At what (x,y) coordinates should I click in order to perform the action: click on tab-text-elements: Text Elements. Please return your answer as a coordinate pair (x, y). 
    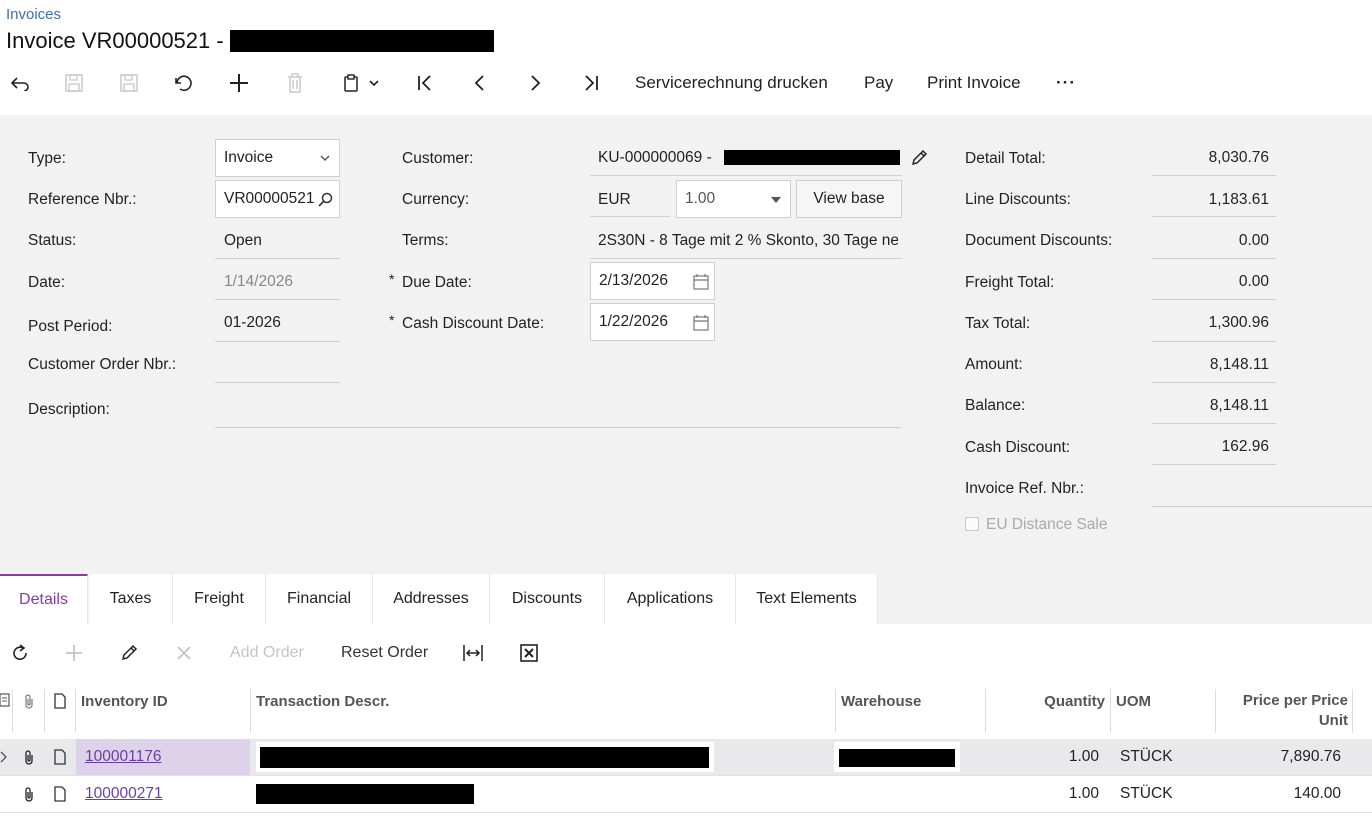
    Looking at the image, I should click on (807, 599).